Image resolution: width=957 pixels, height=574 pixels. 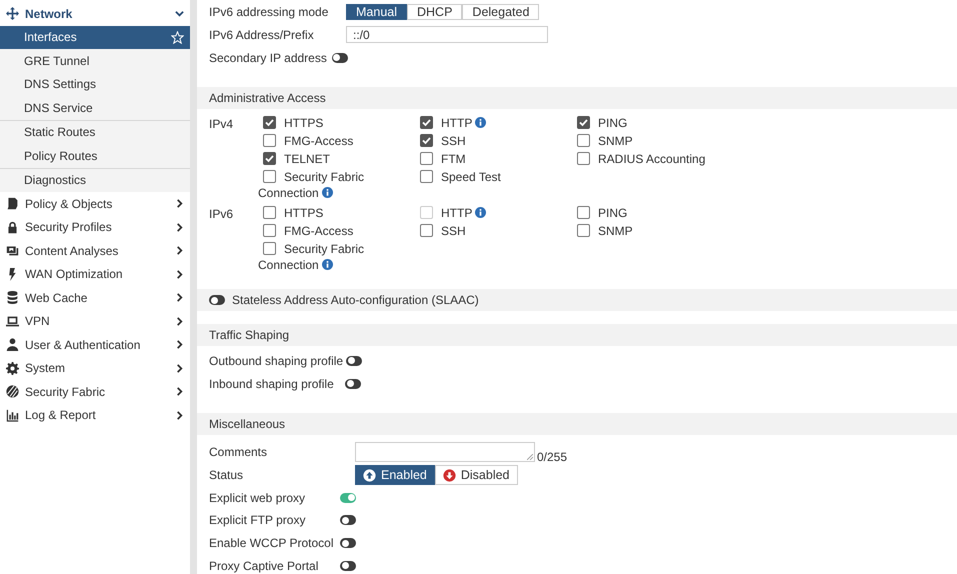 What do you see at coordinates (221, 214) in the screenshot?
I see `row-label: IPv6` at bounding box center [221, 214].